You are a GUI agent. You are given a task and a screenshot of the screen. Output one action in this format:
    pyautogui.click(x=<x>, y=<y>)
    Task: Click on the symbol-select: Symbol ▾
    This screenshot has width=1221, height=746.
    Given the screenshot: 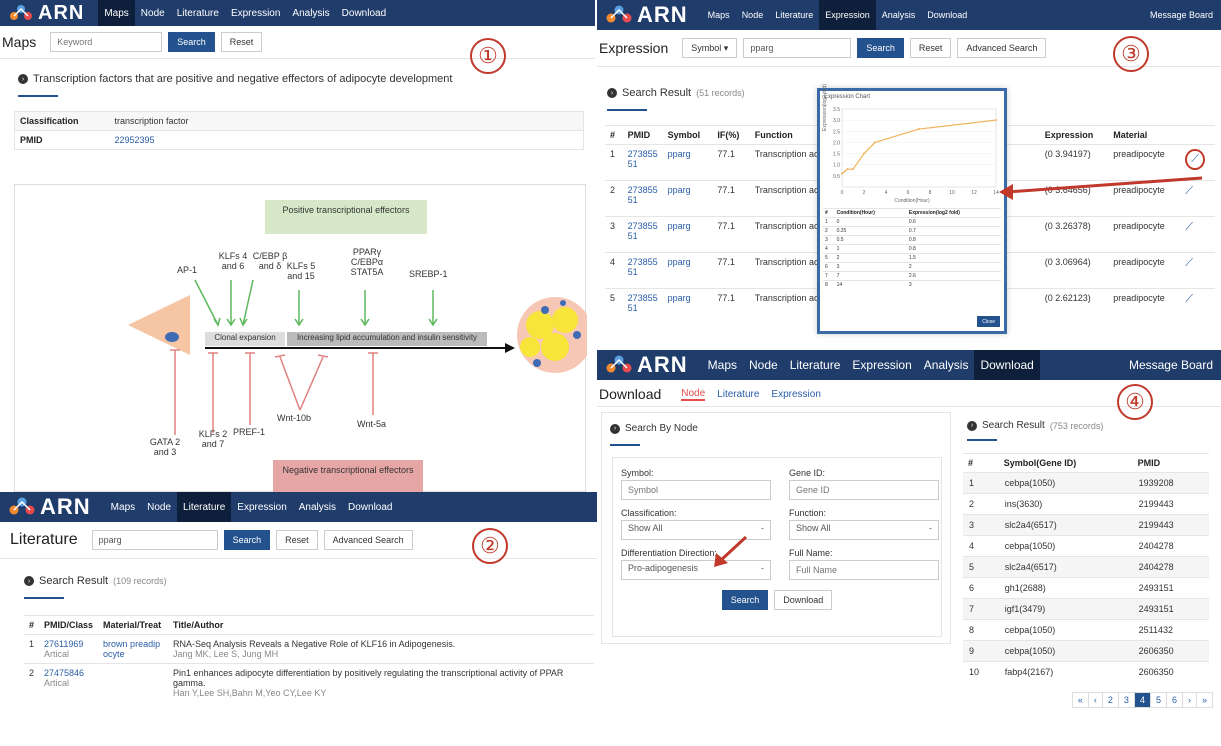 What is the action you would take?
    pyautogui.click(x=710, y=48)
    